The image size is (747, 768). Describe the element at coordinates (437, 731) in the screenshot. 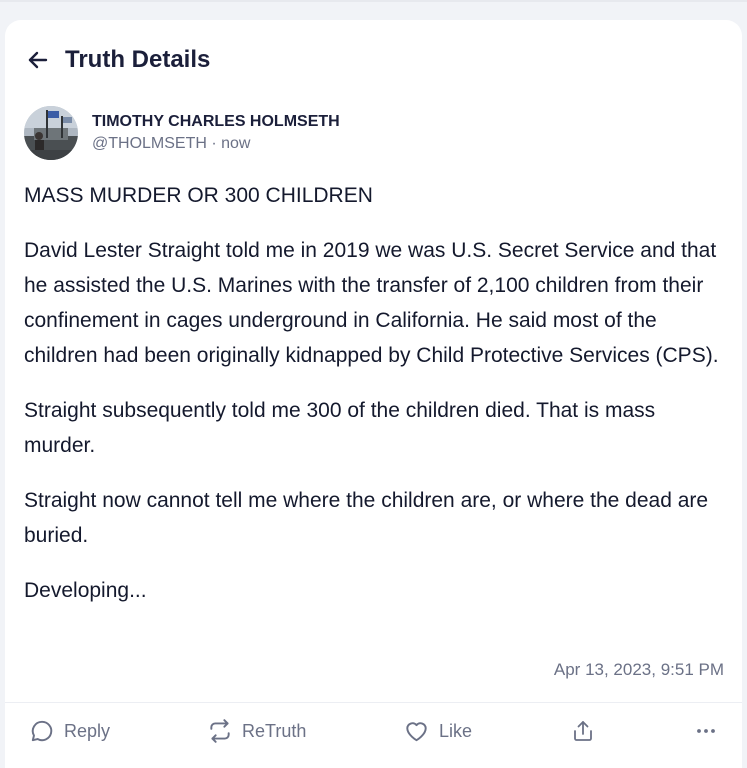

I see `like-button: Like` at that location.